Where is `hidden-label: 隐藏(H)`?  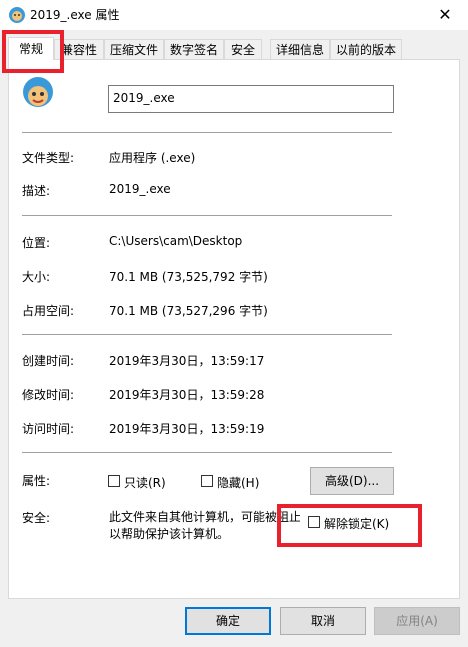
hidden-label: 隐藏(H) is located at coordinates (238, 482).